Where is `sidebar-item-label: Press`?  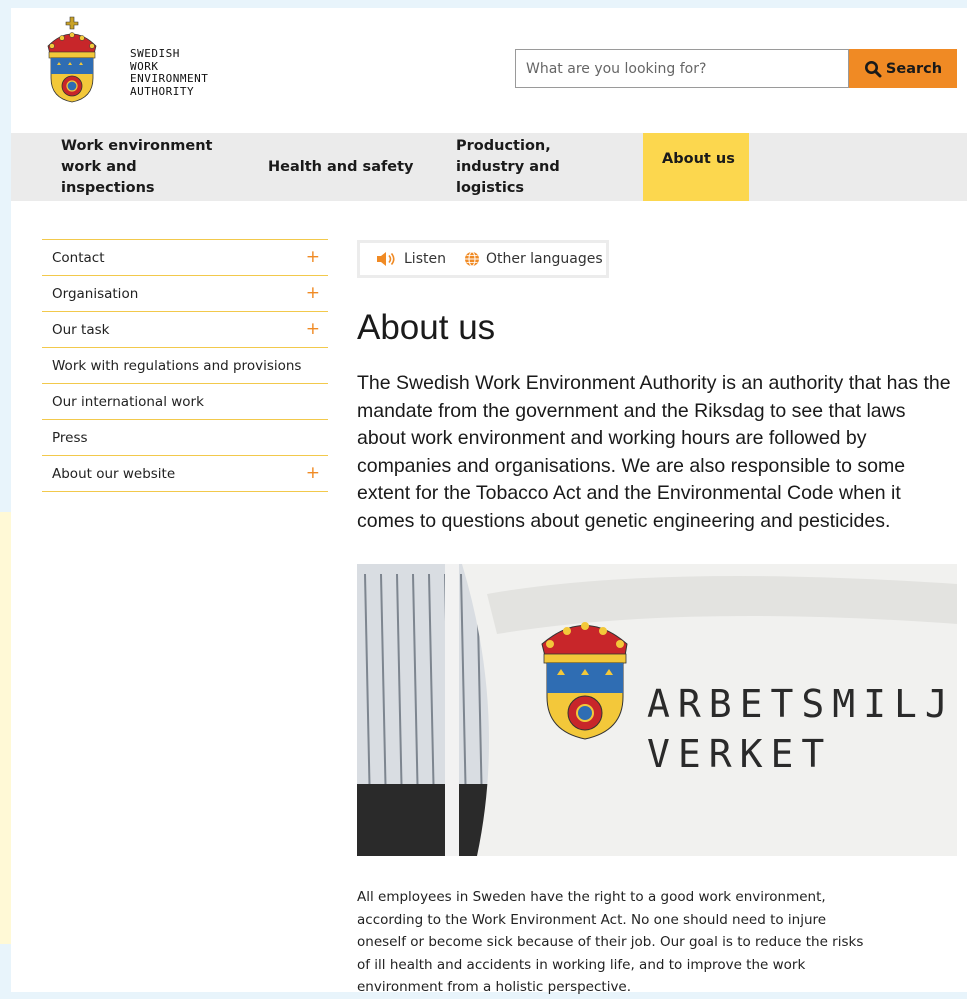
sidebar-item-label: Press is located at coordinates (70, 437).